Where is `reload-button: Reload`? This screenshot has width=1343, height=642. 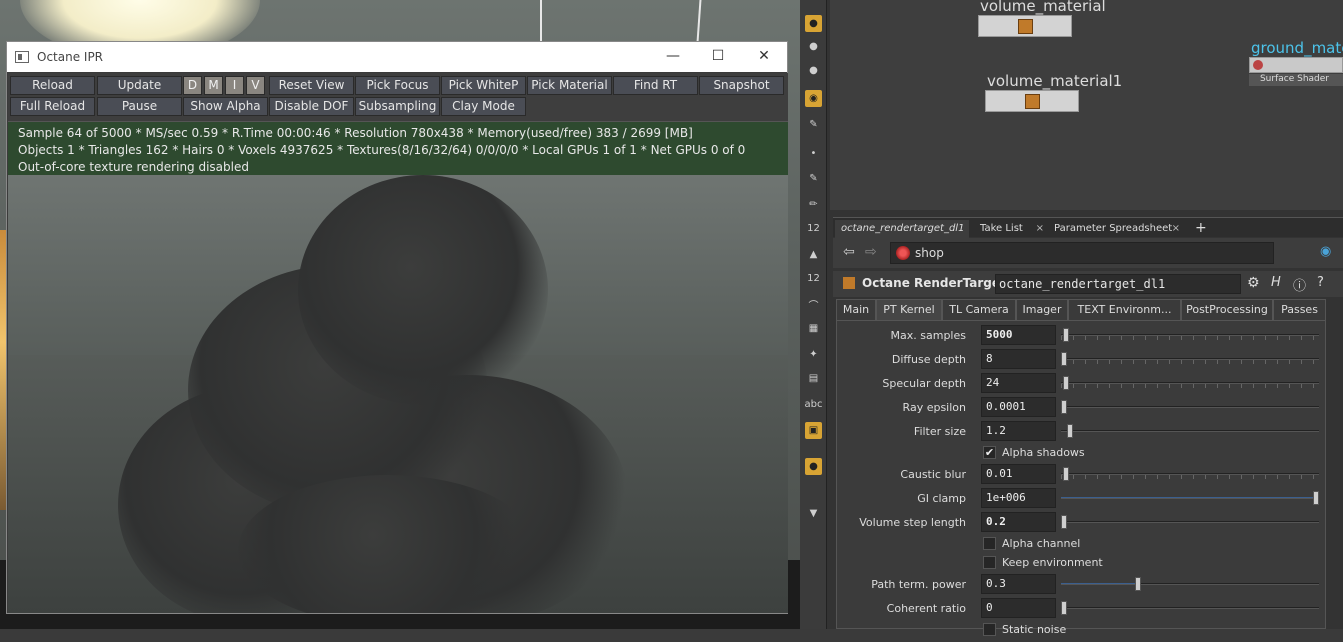
reload-button: Reload is located at coordinates (52, 85).